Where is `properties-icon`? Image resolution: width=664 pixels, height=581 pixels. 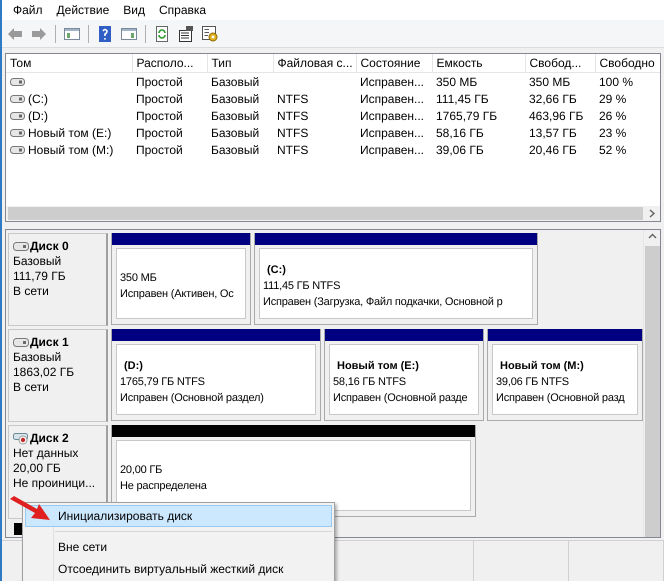
properties-icon is located at coordinates (186, 33).